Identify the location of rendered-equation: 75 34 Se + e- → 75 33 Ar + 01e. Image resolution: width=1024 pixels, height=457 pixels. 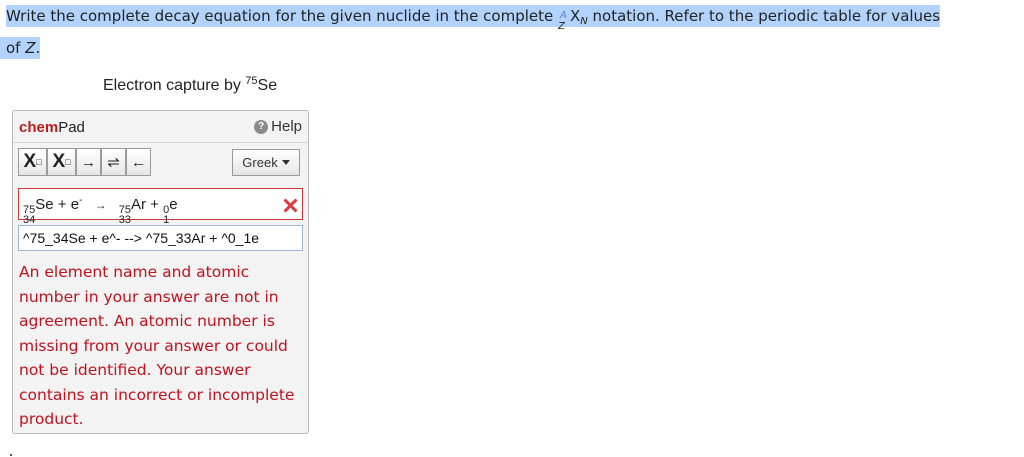
(100, 210).